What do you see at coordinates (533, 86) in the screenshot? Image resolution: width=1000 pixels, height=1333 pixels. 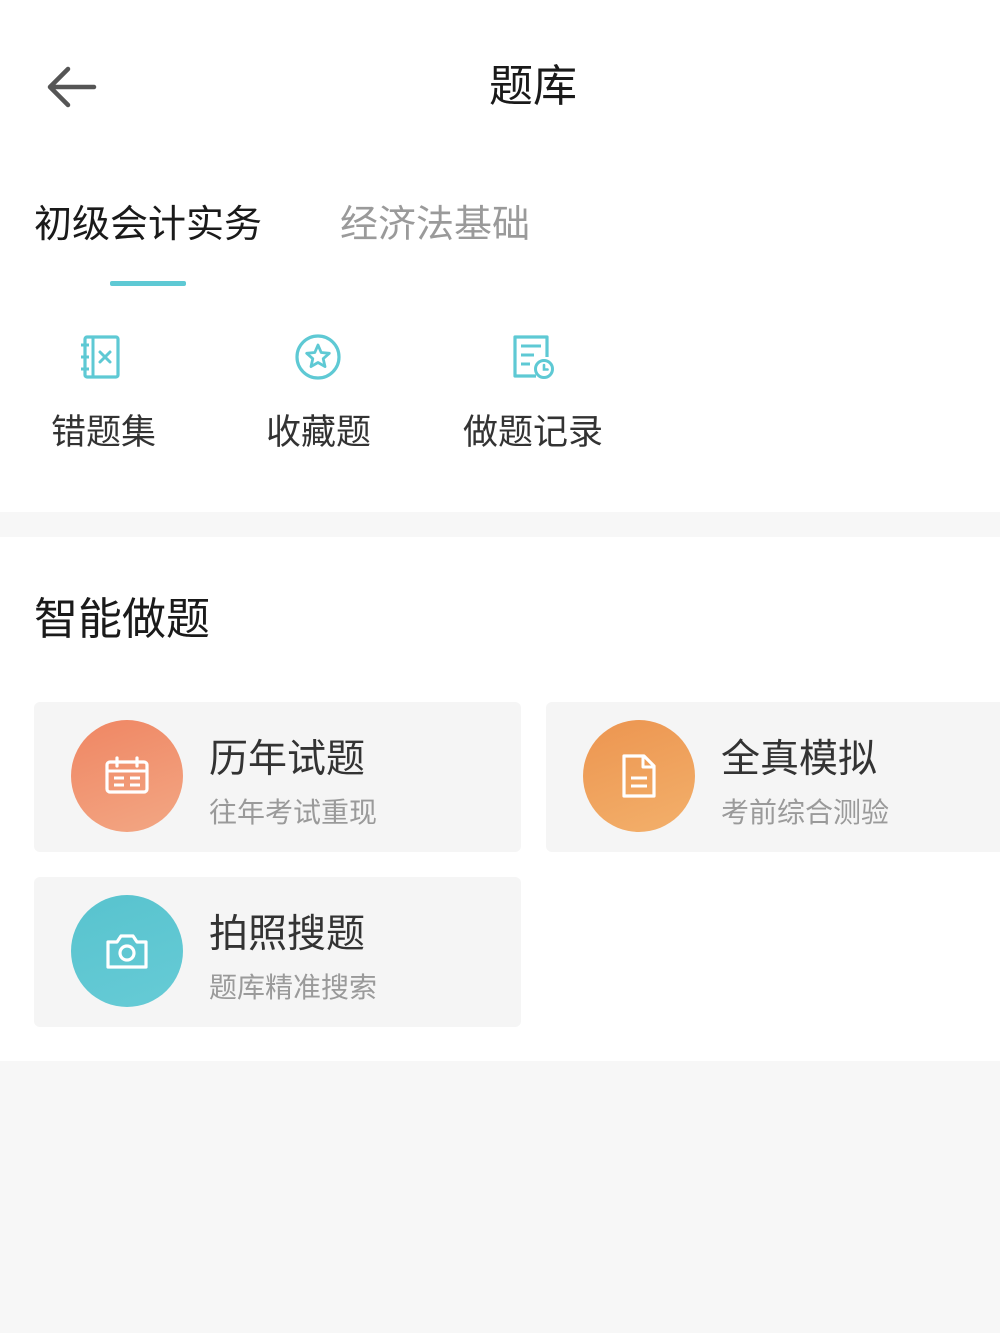 I see `page-title: 题库` at bounding box center [533, 86].